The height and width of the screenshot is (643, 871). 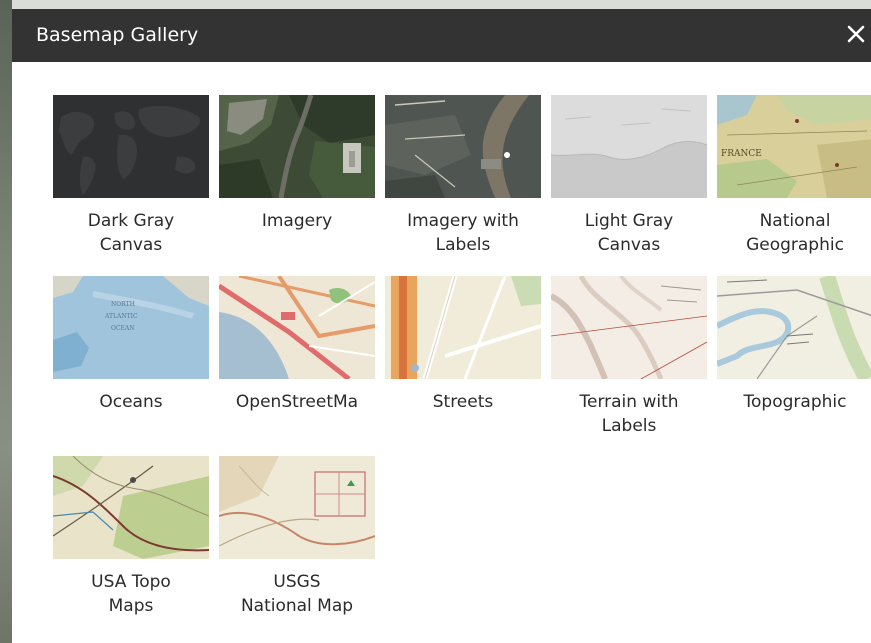 I want to click on national-geographic-thumbnail: FRANCE, so click(x=794, y=146).